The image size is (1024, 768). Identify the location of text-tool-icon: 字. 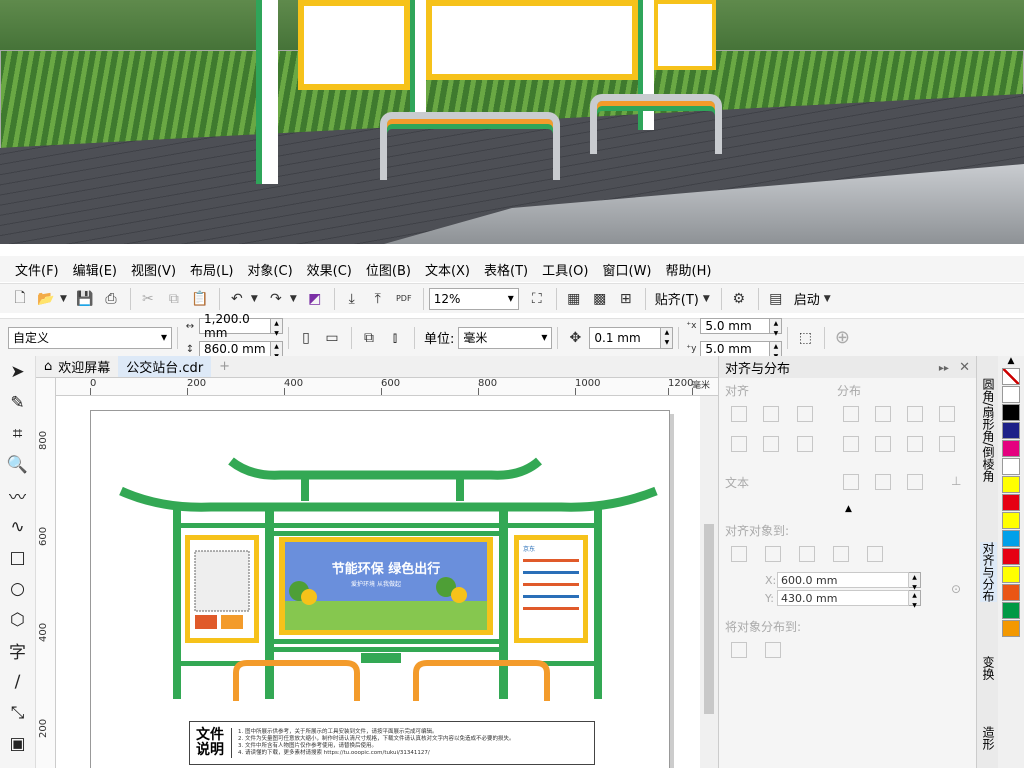
(17, 650).